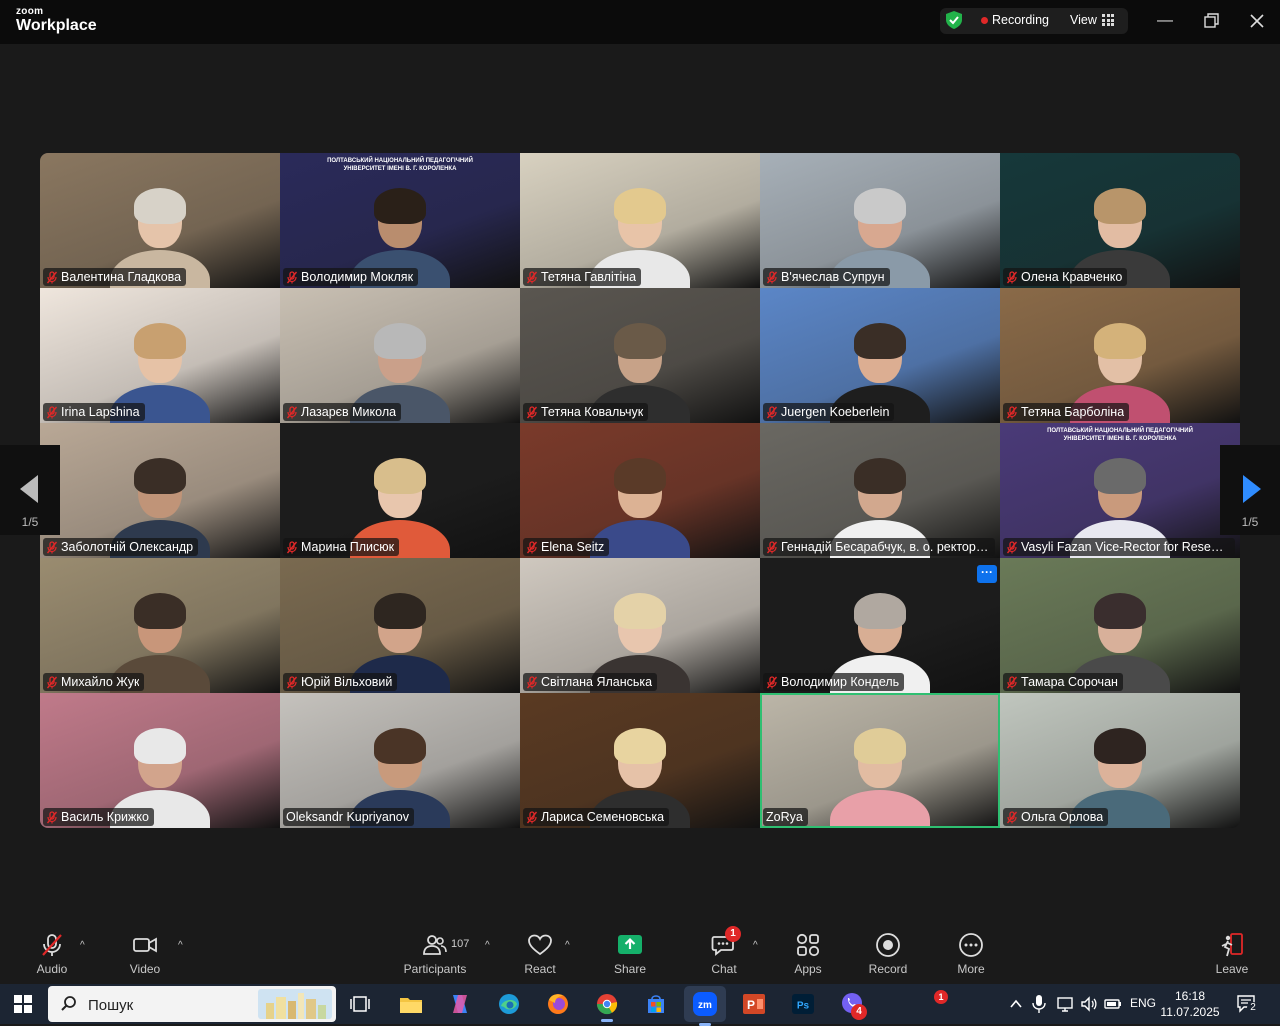  Describe the element at coordinates (971, 954) in the screenshot. I see `more-button: More` at that location.